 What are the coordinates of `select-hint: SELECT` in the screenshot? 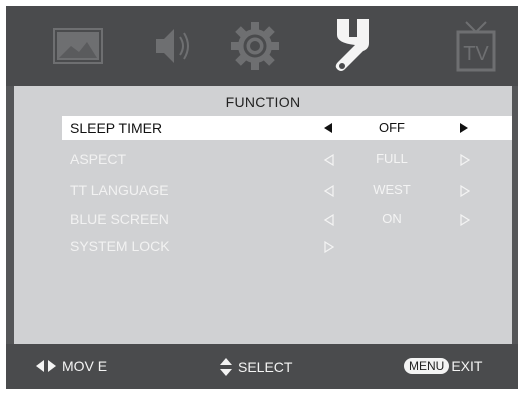 It's located at (256, 367).